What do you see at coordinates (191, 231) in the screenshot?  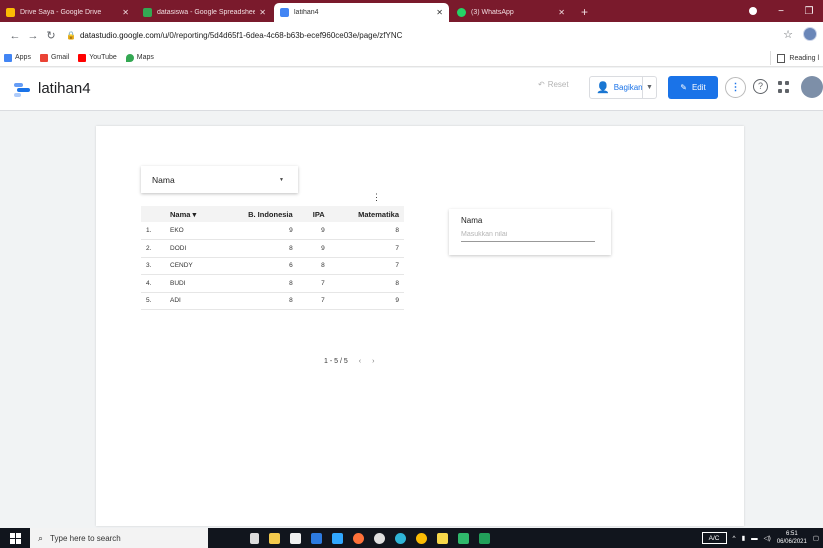 I see `cell-nama: EKO` at bounding box center [191, 231].